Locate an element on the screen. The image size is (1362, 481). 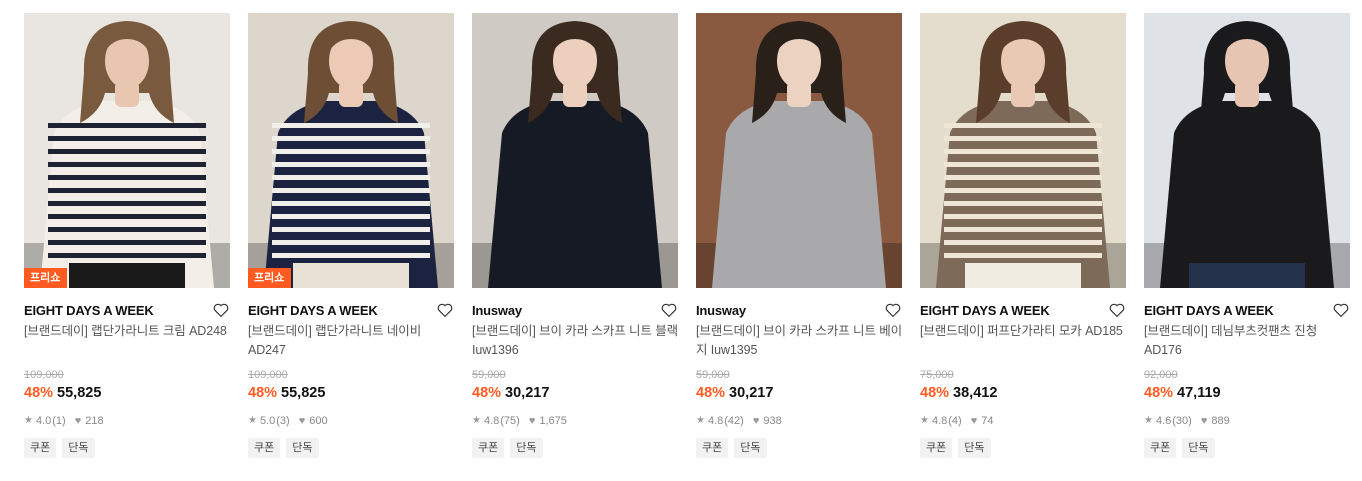
like-count: 218 is located at coordinates (94, 421).